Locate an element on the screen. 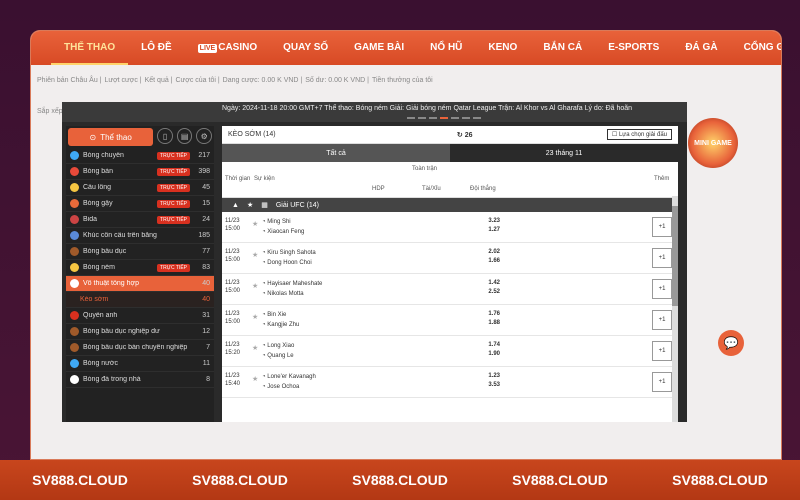 This screenshot has width=800, height=500. odds-away: 1.88 is located at coordinates (491, 323).